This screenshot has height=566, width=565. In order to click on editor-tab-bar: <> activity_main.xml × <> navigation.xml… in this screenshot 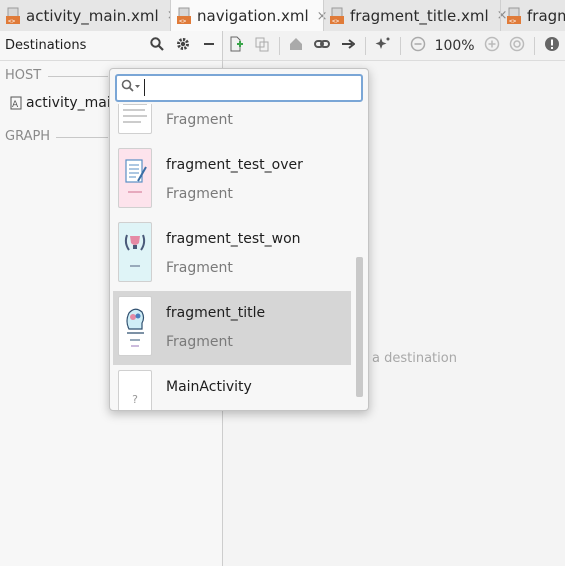, I will do `click(282, 16)`.